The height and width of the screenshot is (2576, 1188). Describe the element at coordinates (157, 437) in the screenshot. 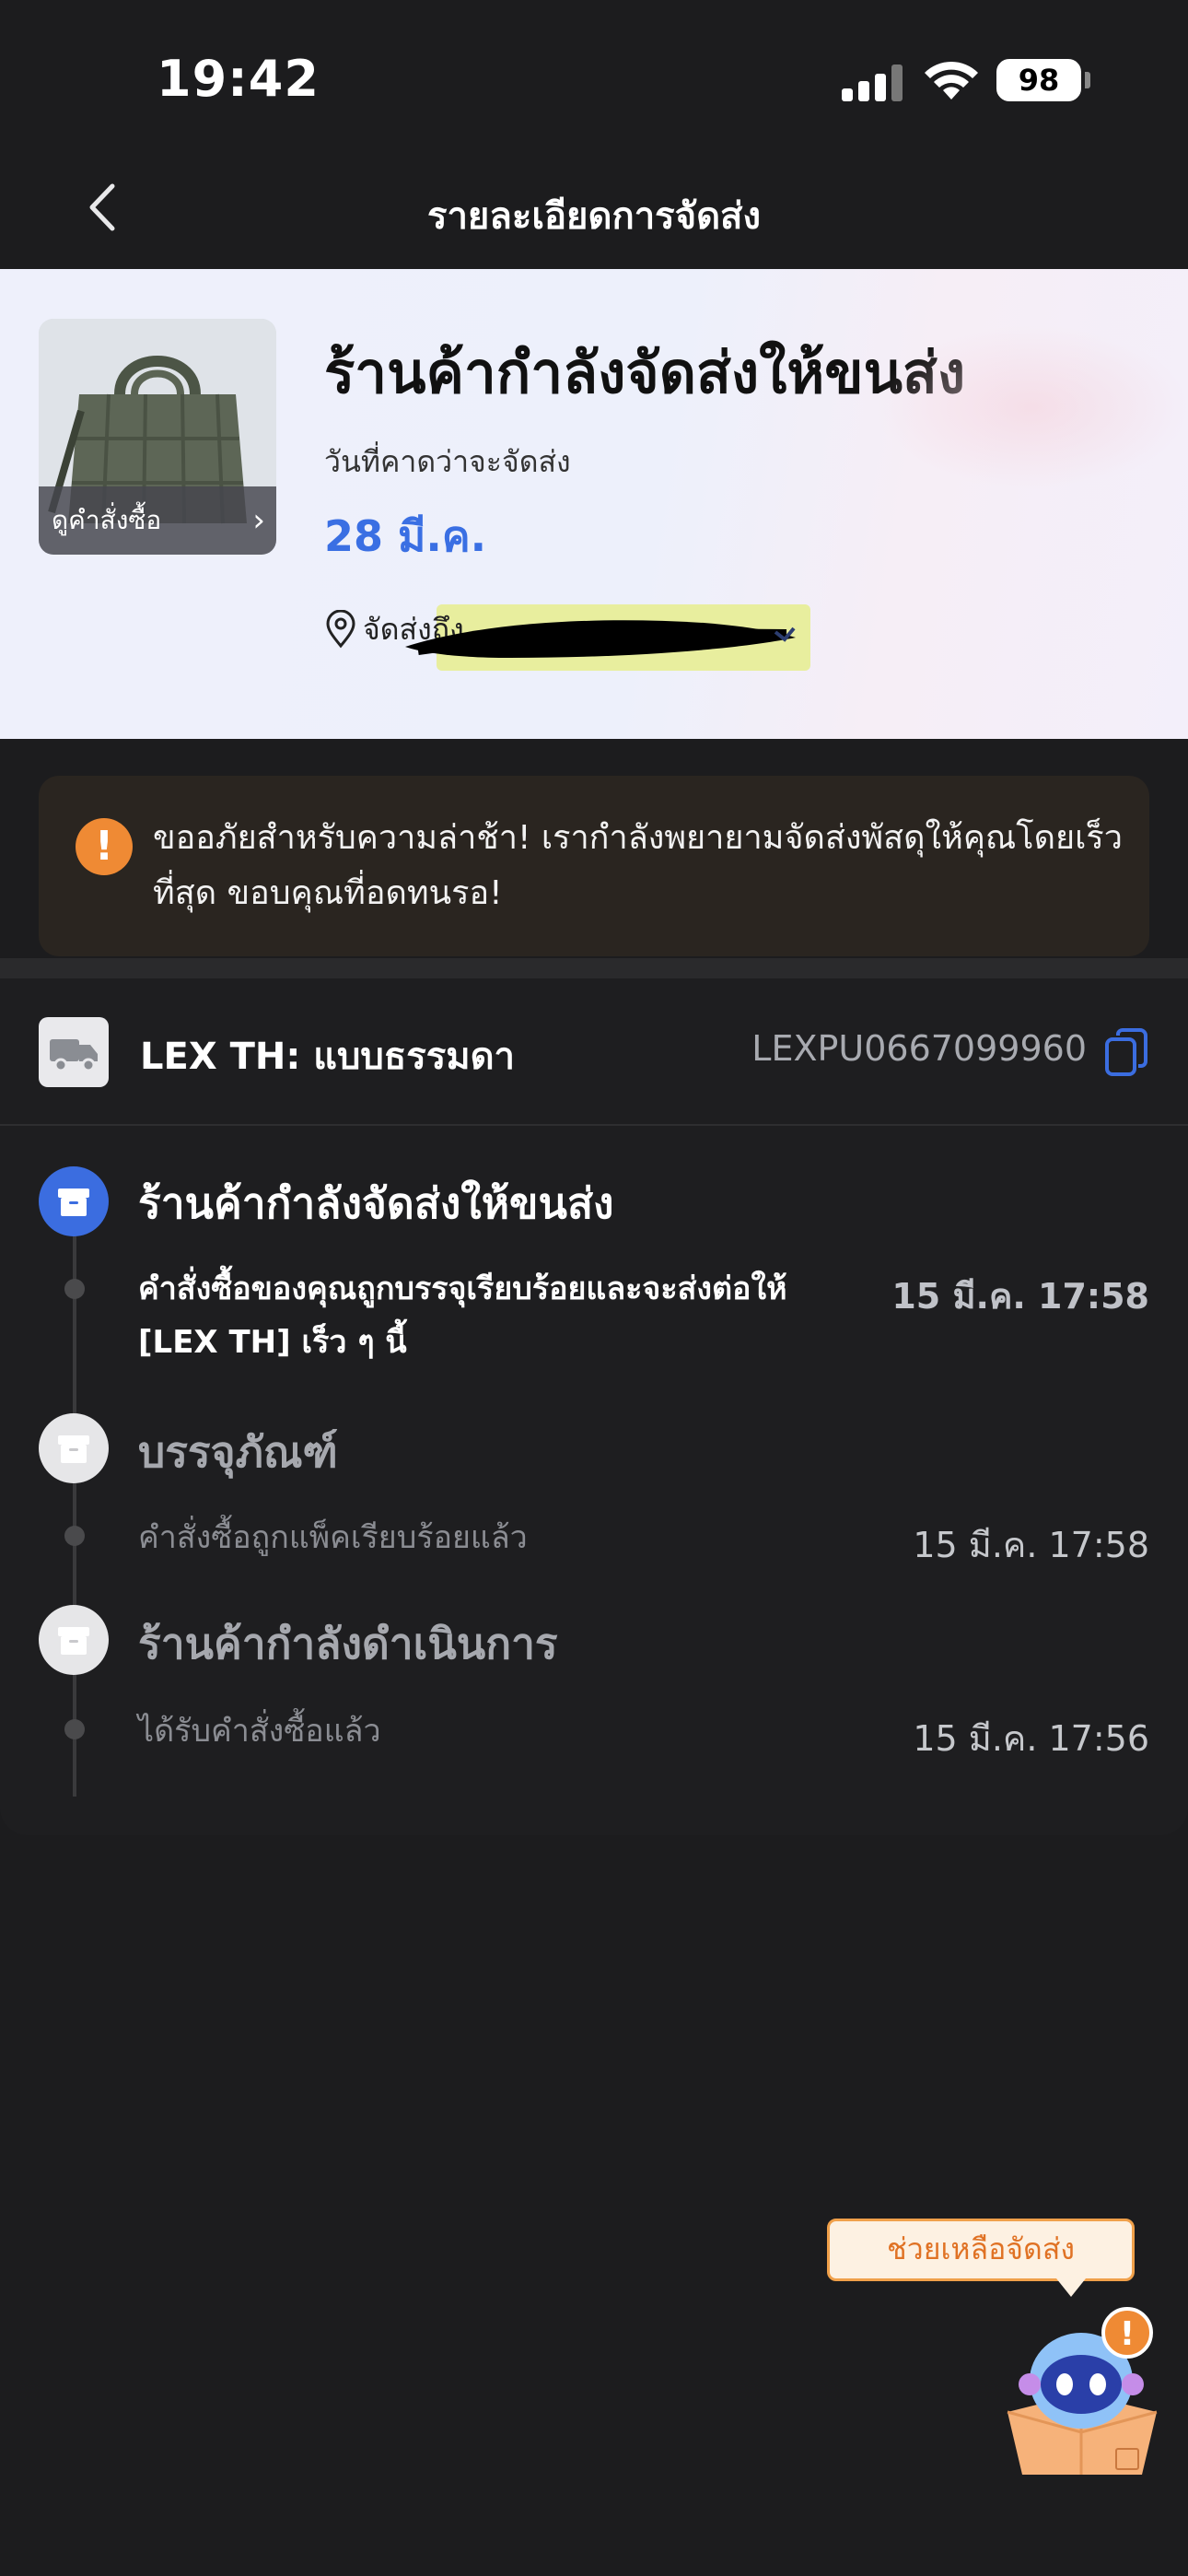

I see `product-thumbnail: ดูคำสั่งซื้อ ›` at that location.